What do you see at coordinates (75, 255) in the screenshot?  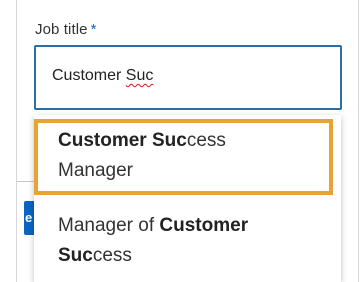 I see `suggestion-2-match-2: Suc` at bounding box center [75, 255].